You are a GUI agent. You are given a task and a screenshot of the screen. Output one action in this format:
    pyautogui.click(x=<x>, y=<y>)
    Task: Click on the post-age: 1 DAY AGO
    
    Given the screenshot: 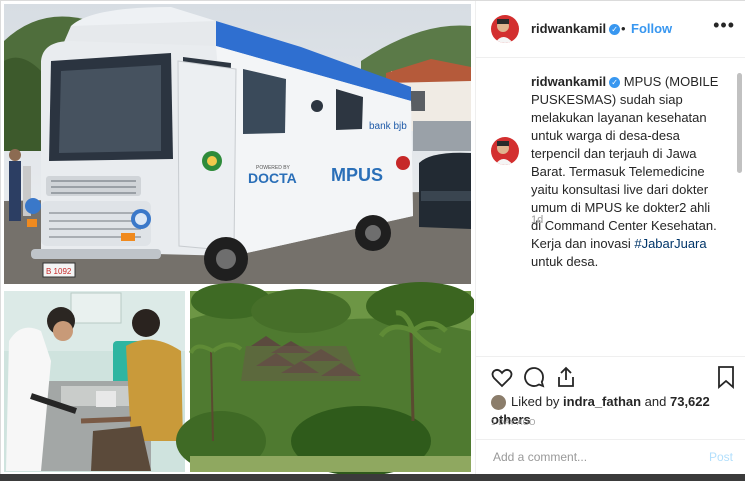 What is the action you would take?
    pyautogui.click(x=513, y=422)
    